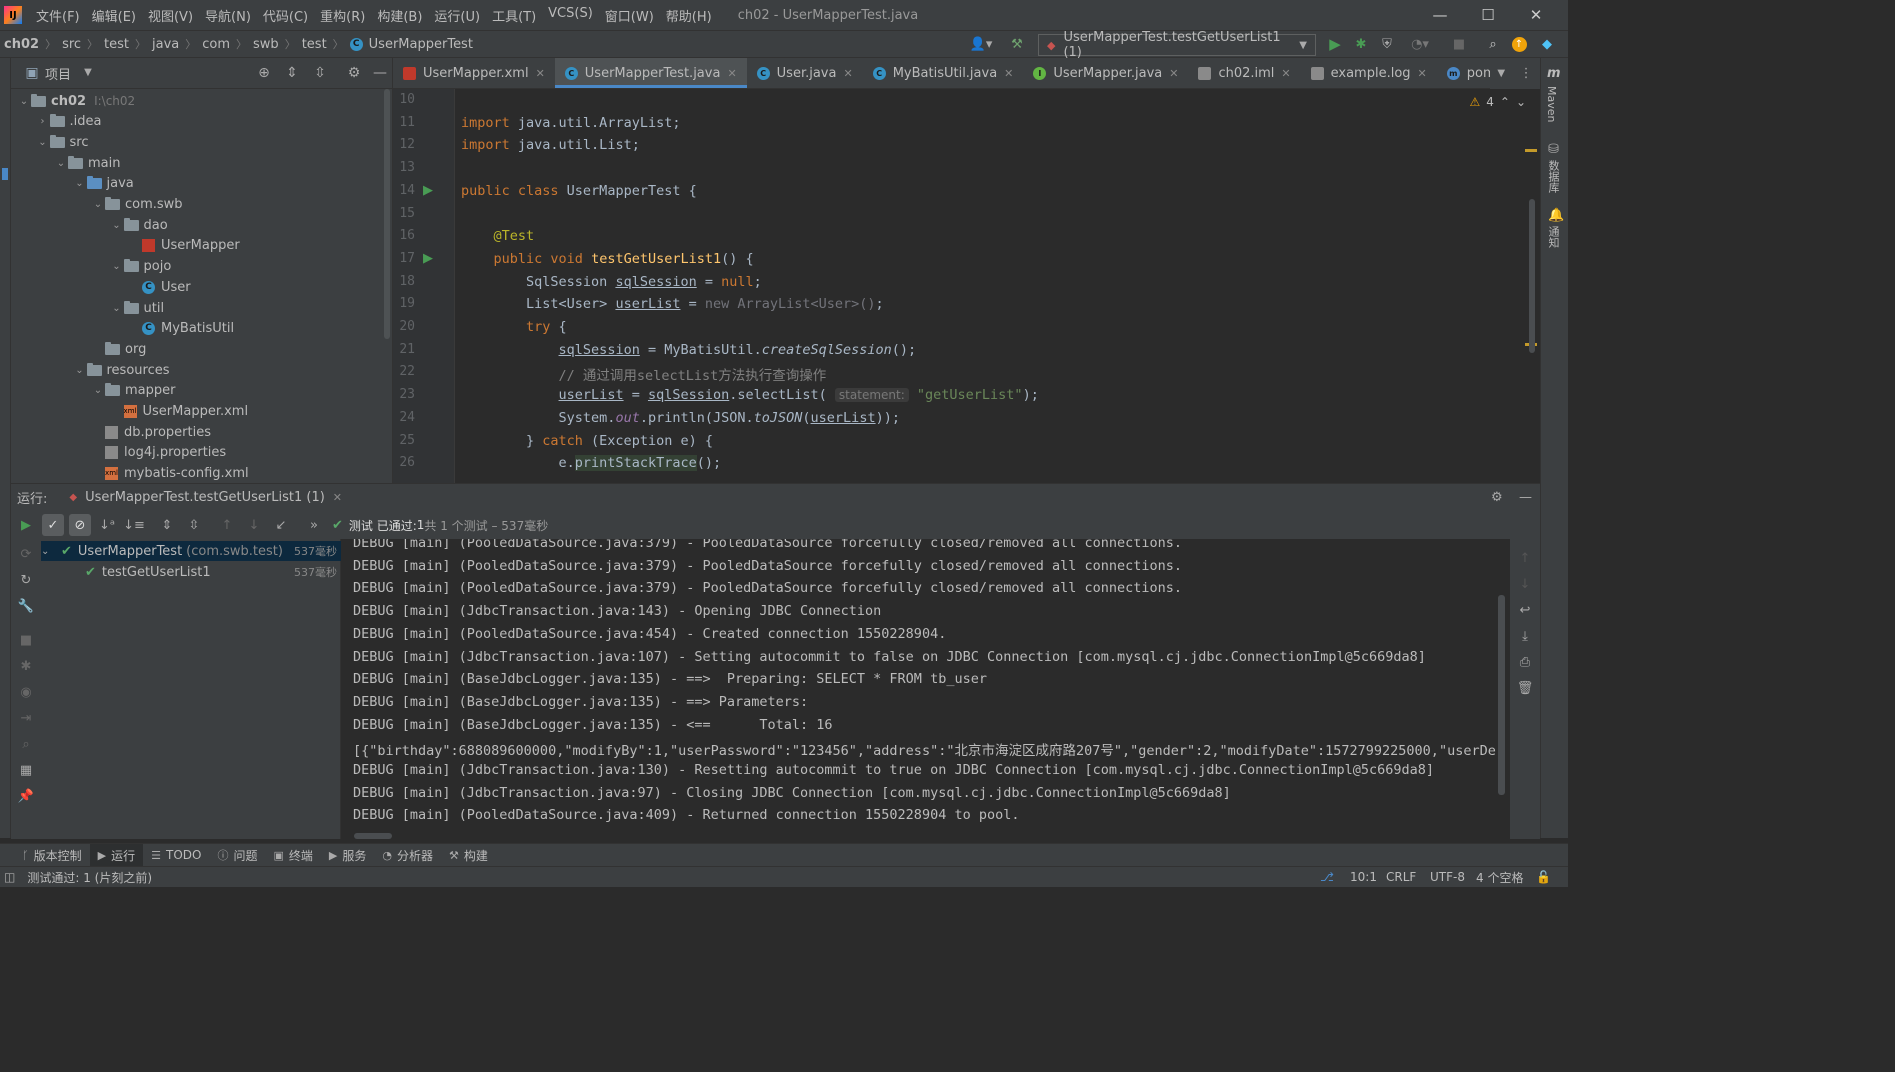  Describe the element at coordinates (80, 525) in the screenshot. I see `show-ignored-icon: ⊘` at that location.